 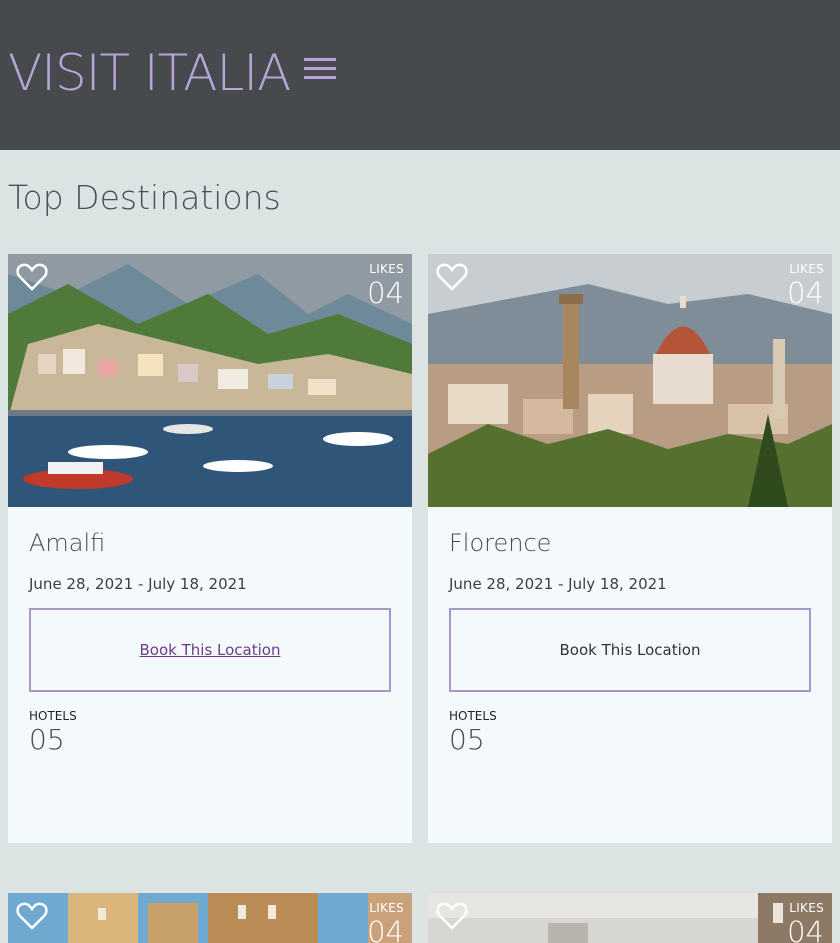 What do you see at coordinates (500, 543) in the screenshot?
I see `destination-name: Florence` at bounding box center [500, 543].